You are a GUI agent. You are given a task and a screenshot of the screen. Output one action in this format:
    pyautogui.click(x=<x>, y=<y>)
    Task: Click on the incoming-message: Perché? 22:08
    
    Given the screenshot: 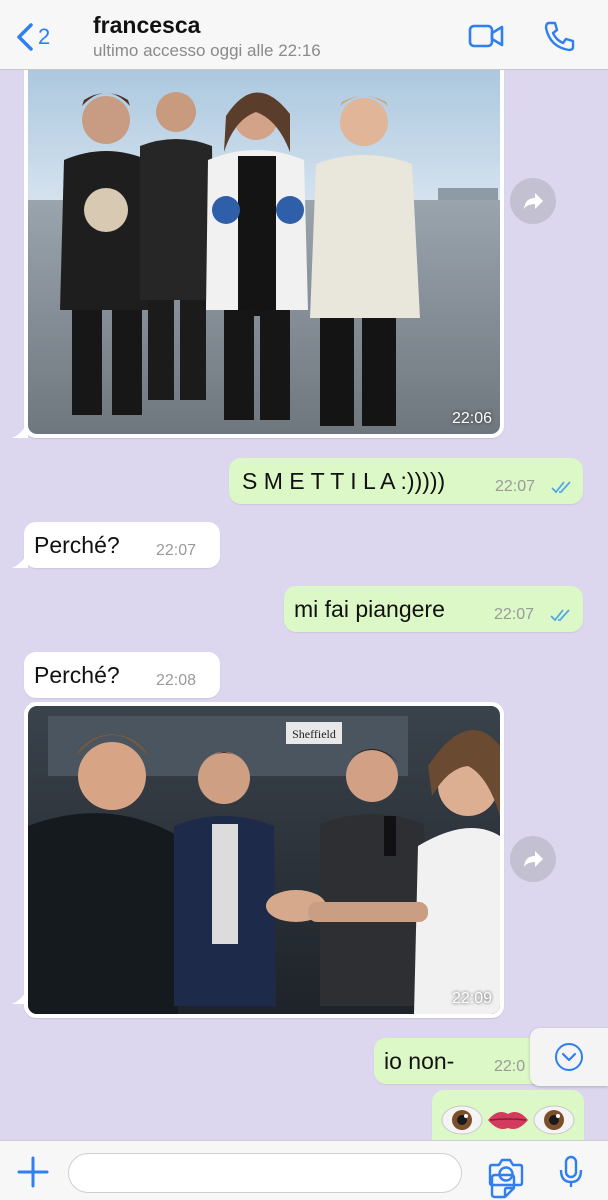 What is the action you would take?
    pyautogui.click(x=122, y=675)
    